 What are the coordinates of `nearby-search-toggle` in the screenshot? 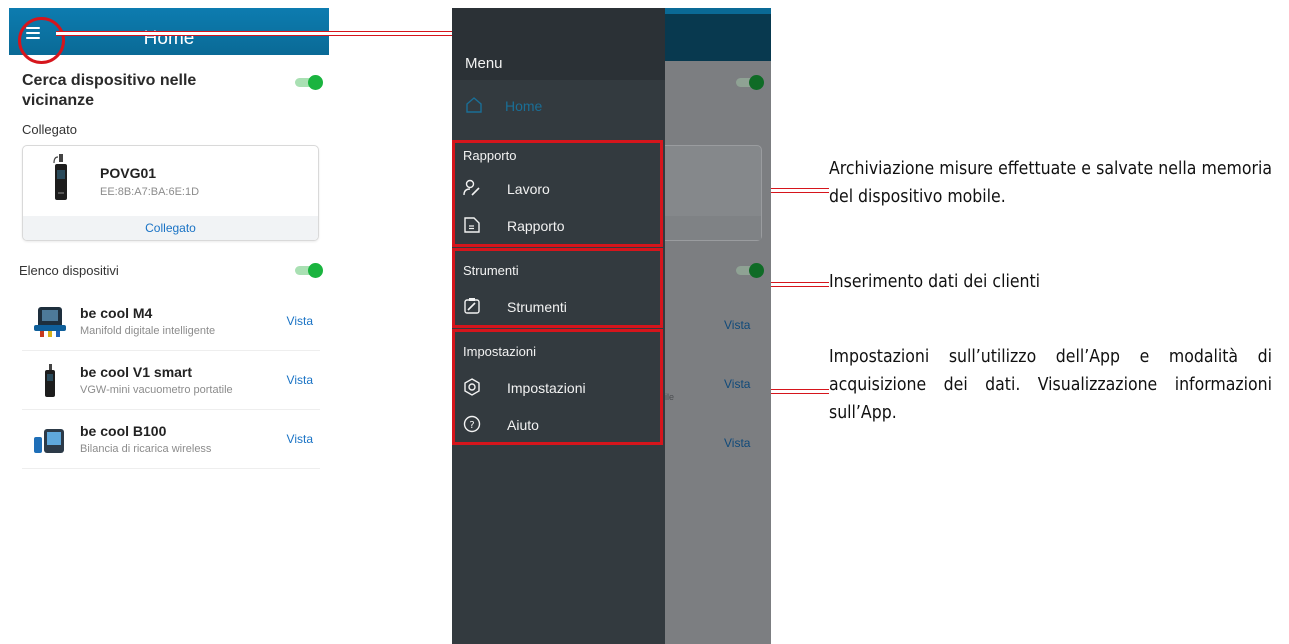 It's located at (309, 82).